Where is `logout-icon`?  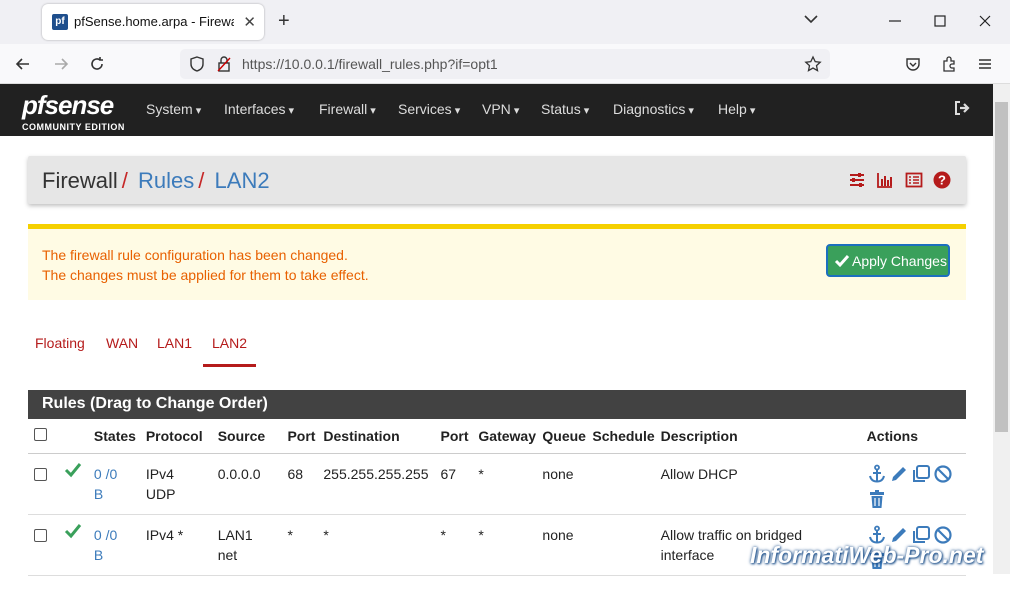 logout-icon is located at coordinates (962, 108).